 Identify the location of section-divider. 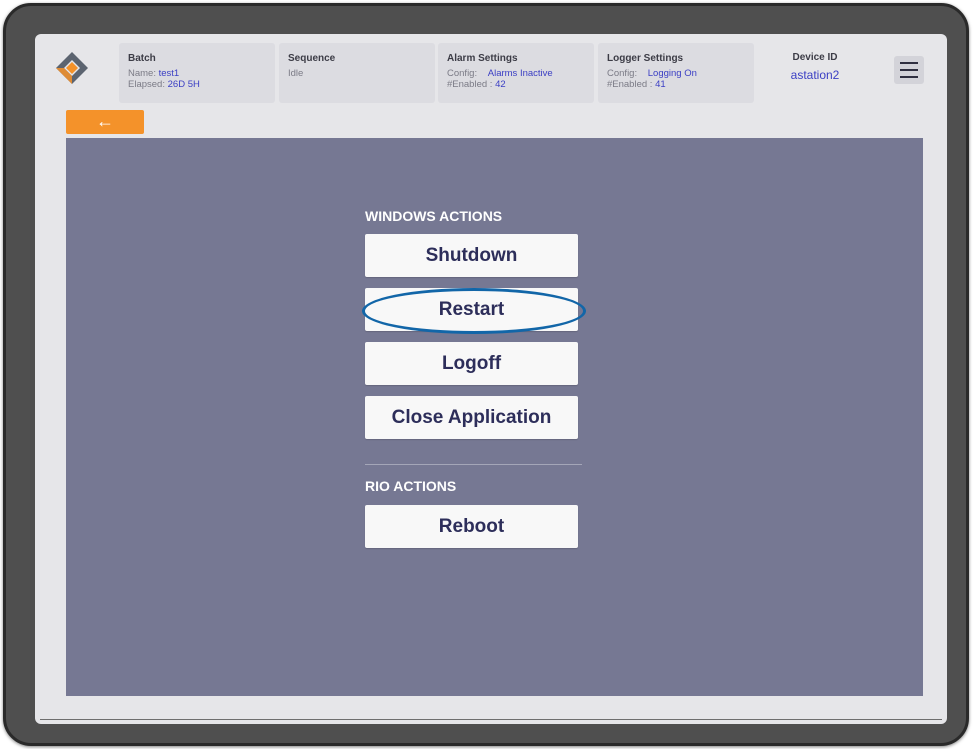
(473, 464).